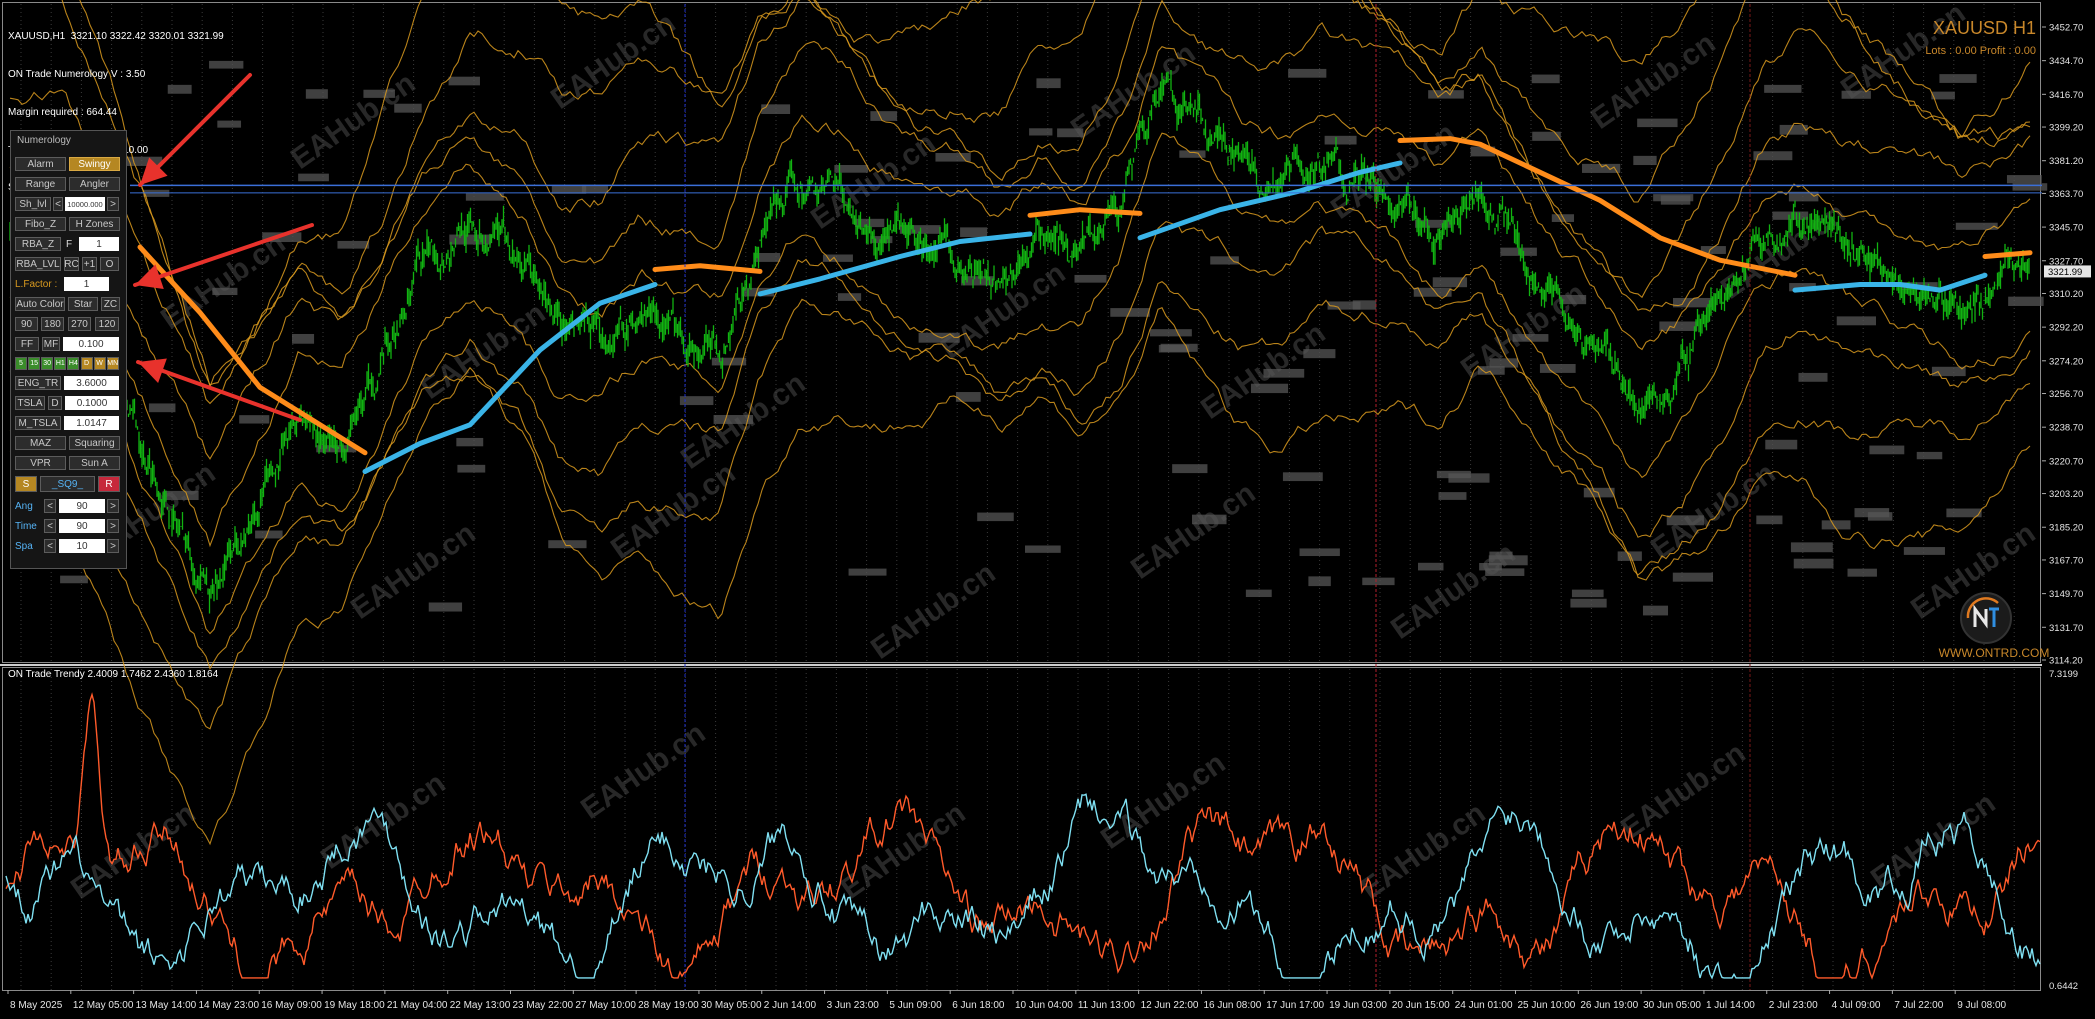  What do you see at coordinates (2066, 461) in the screenshot?
I see `price-label: 3220.70` at bounding box center [2066, 461].